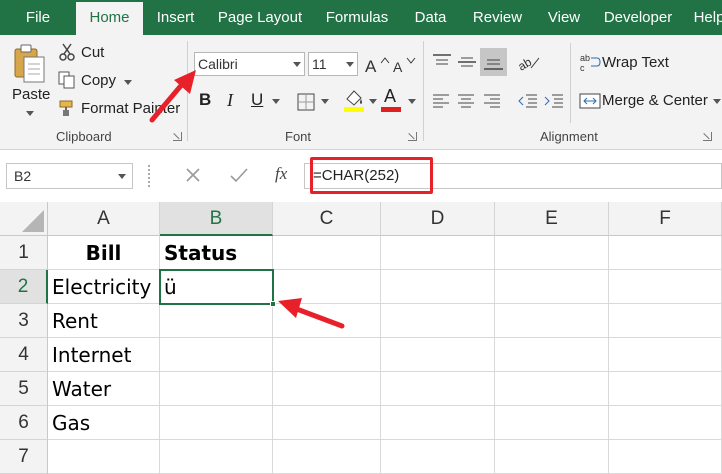 This screenshot has height=474, width=722. What do you see at coordinates (24, 423) in the screenshot?
I see `row-header-6: 6` at bounding box center [24, 423].